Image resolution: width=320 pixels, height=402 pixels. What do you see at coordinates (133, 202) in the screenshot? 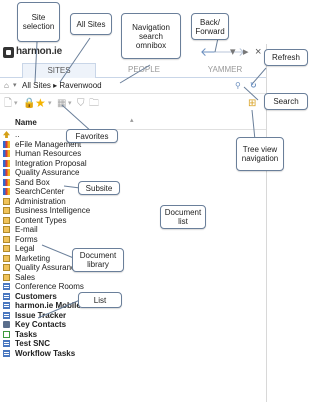
I see `list-item: Administration` at bounding box center [133, 202].